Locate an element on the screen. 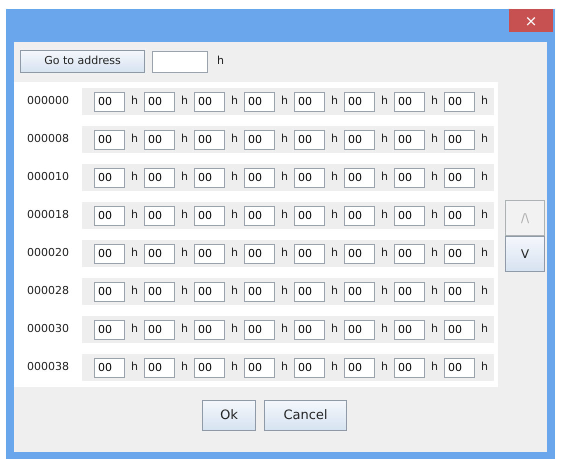 Image resolution: width=567 pixels, height=459 pixels. close-button: × is located at coordinates (531, 20).